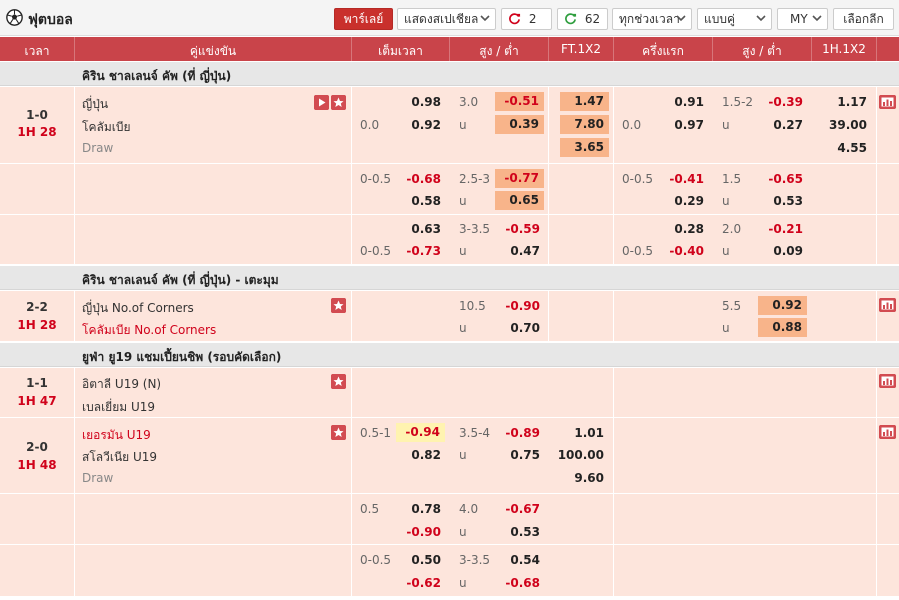 The image size is (899, 600). What do you see at coordinates (782, 327) in the screenshot?
I see `h1-under-odds: 0.88` at bounding box center [782, 327].